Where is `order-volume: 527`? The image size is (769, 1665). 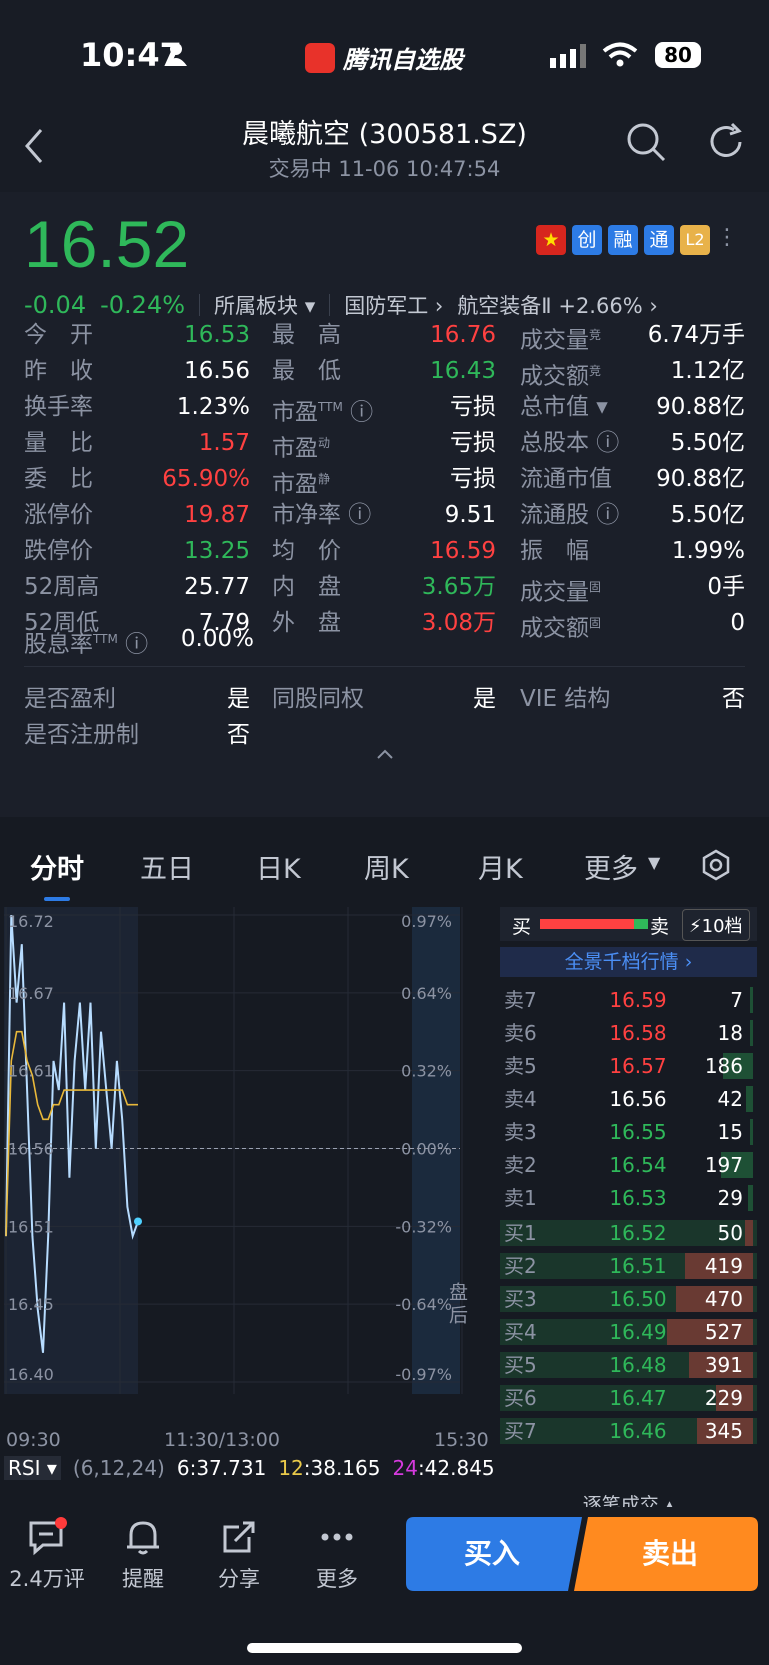 order-volume: 527 is located at coordinates (723, 1332).